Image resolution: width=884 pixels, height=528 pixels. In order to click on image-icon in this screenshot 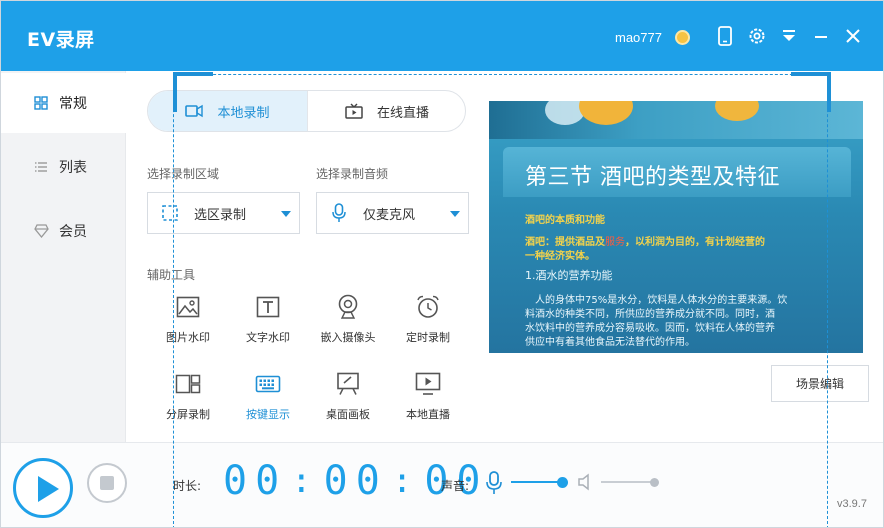, I will do `click(188, 307)`.